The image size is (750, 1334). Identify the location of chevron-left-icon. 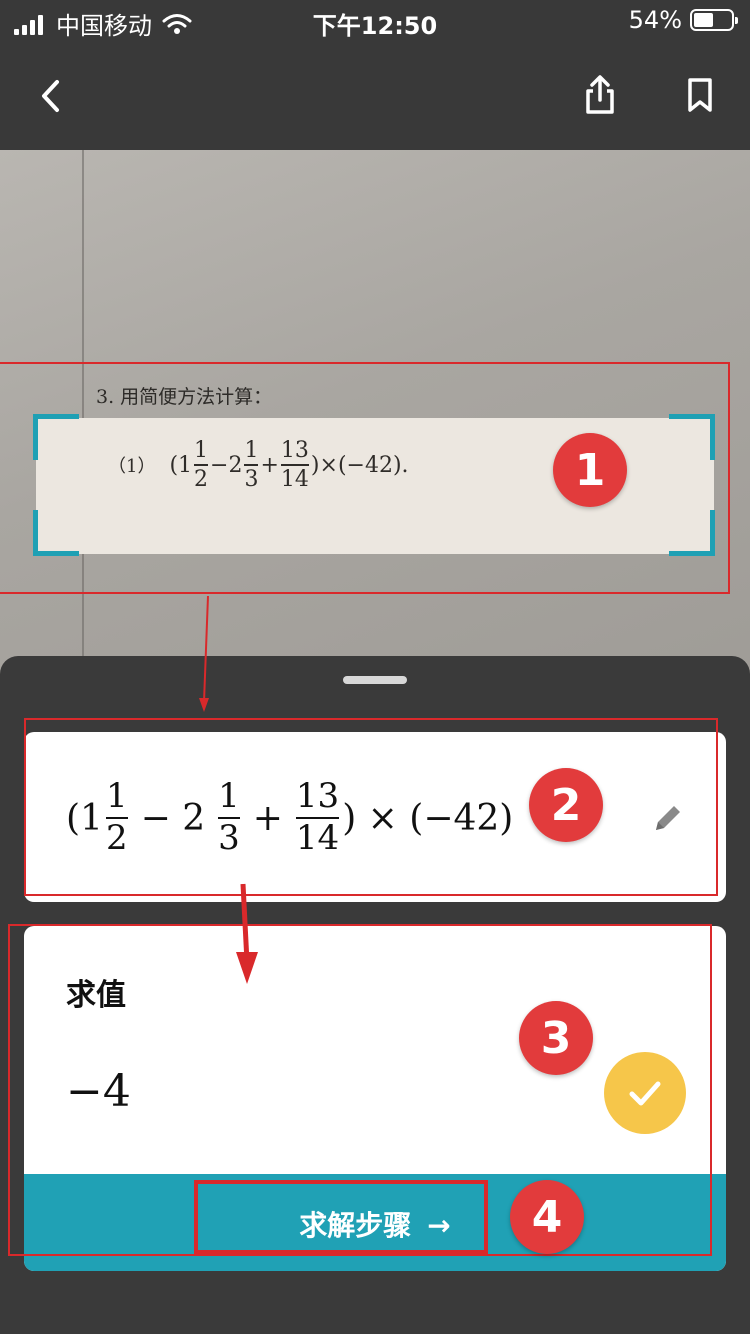
(50, 96).